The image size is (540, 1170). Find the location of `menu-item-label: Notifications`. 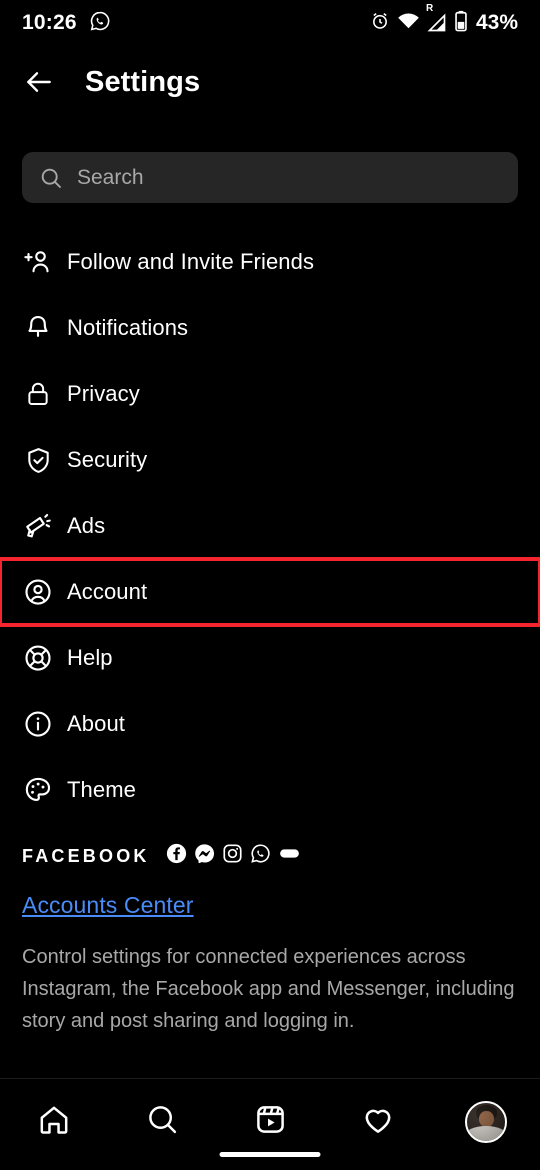

menu-item-label: Notifications is located at coordinates (128, 327).